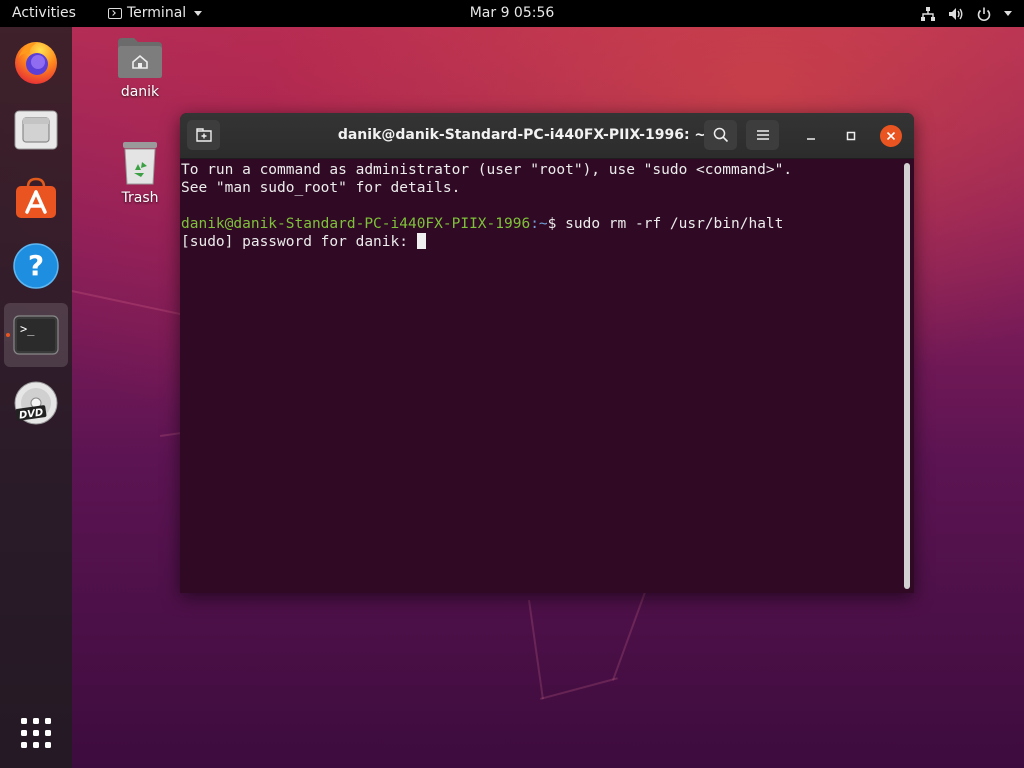 This screenshot has height=768, width=1024. I want to click on dvd-icon: DVD, so click(36, 403).